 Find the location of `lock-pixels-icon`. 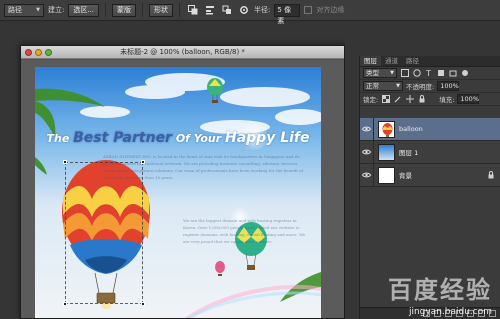

lock-pixels-icon is located at coordinates (397, 99).